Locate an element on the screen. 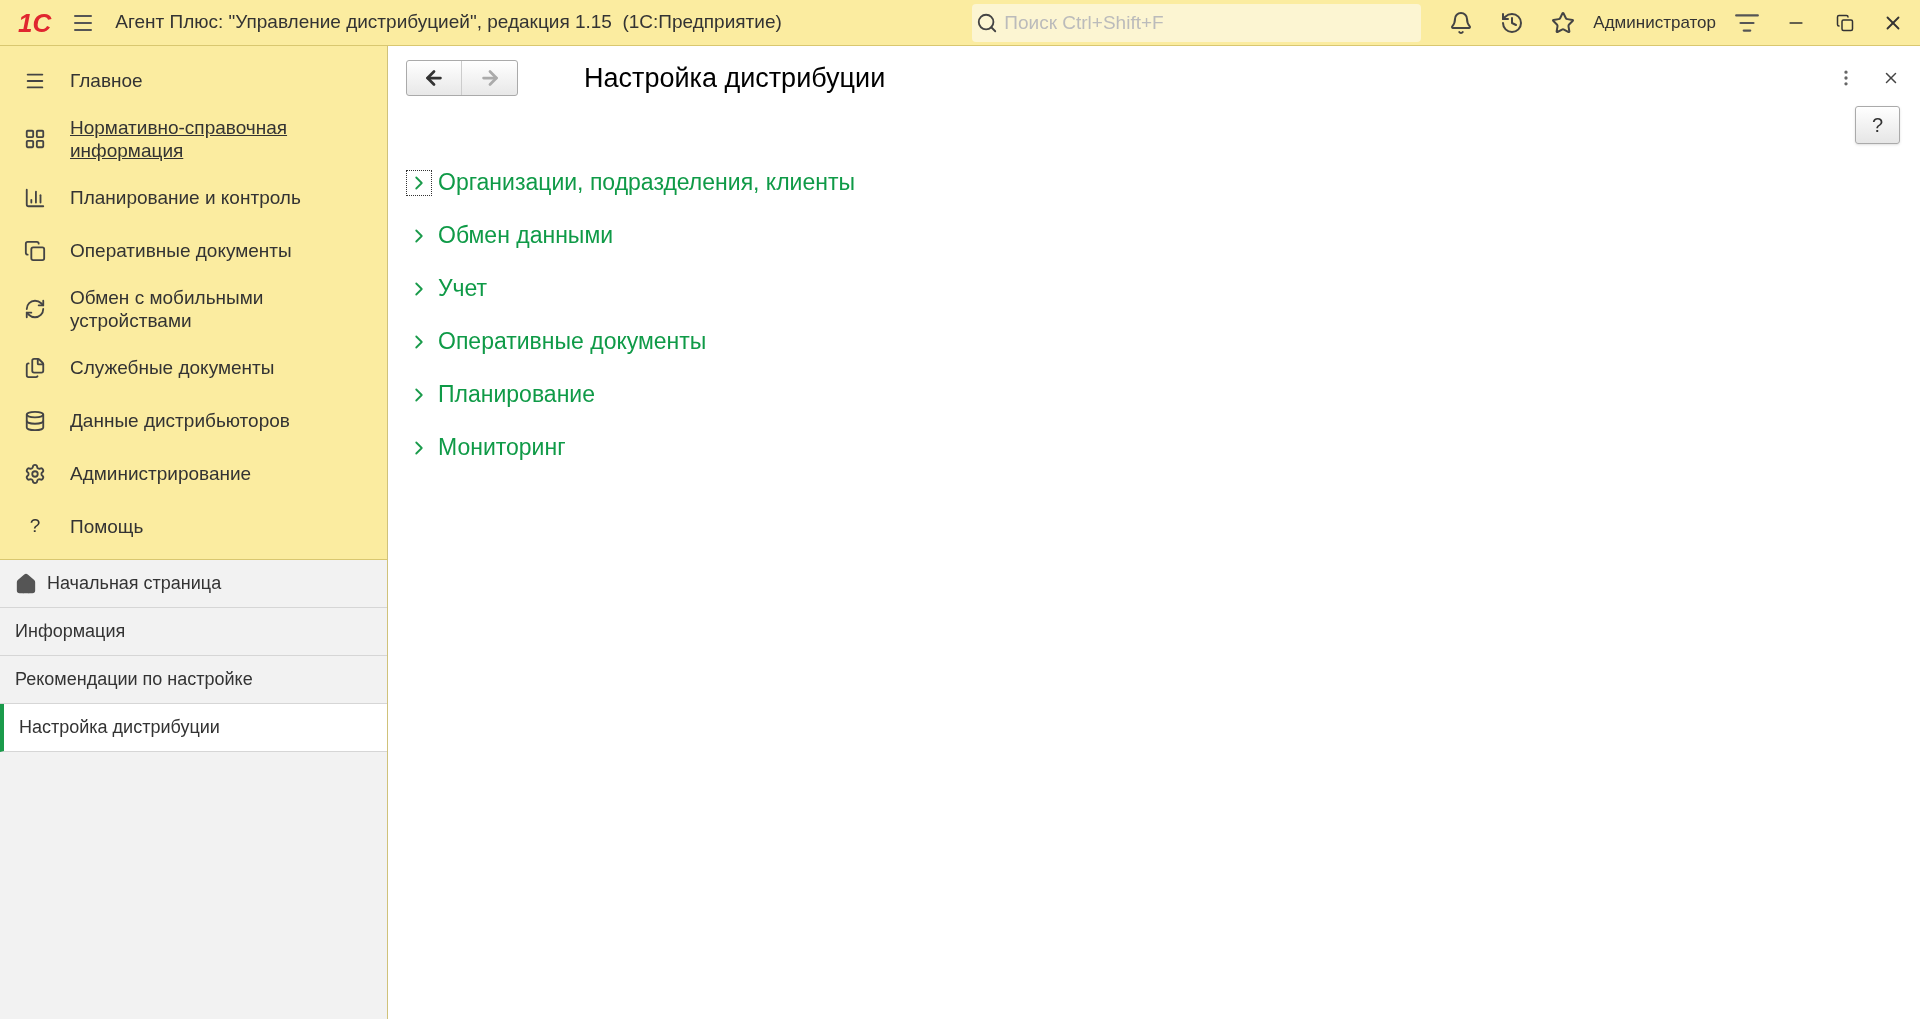 The image size is (1920, 1019). grid-icon is located at coordinates (35, 139).